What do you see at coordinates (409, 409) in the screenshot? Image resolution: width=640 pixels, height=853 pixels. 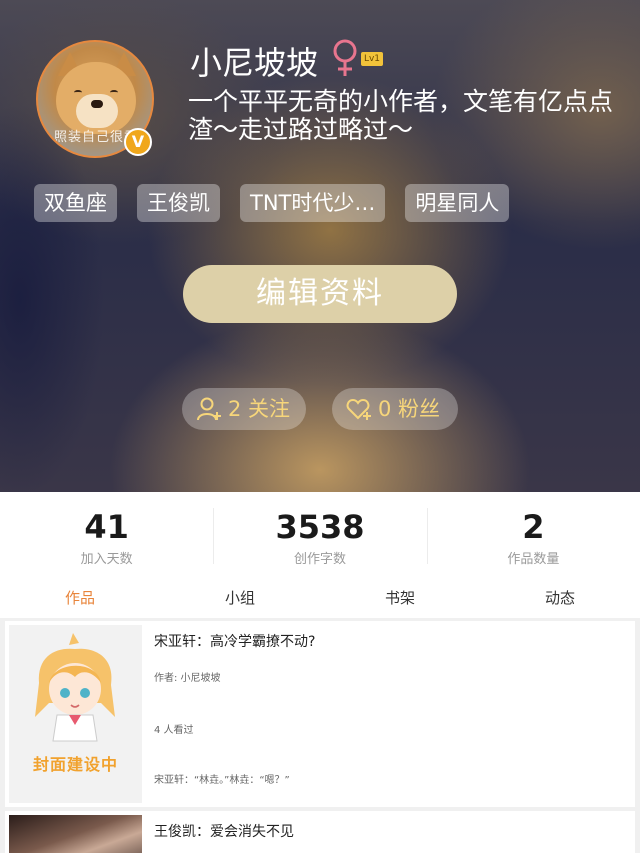 I see `fans-label: 0 粉丝` at bounding box center [409, 409].